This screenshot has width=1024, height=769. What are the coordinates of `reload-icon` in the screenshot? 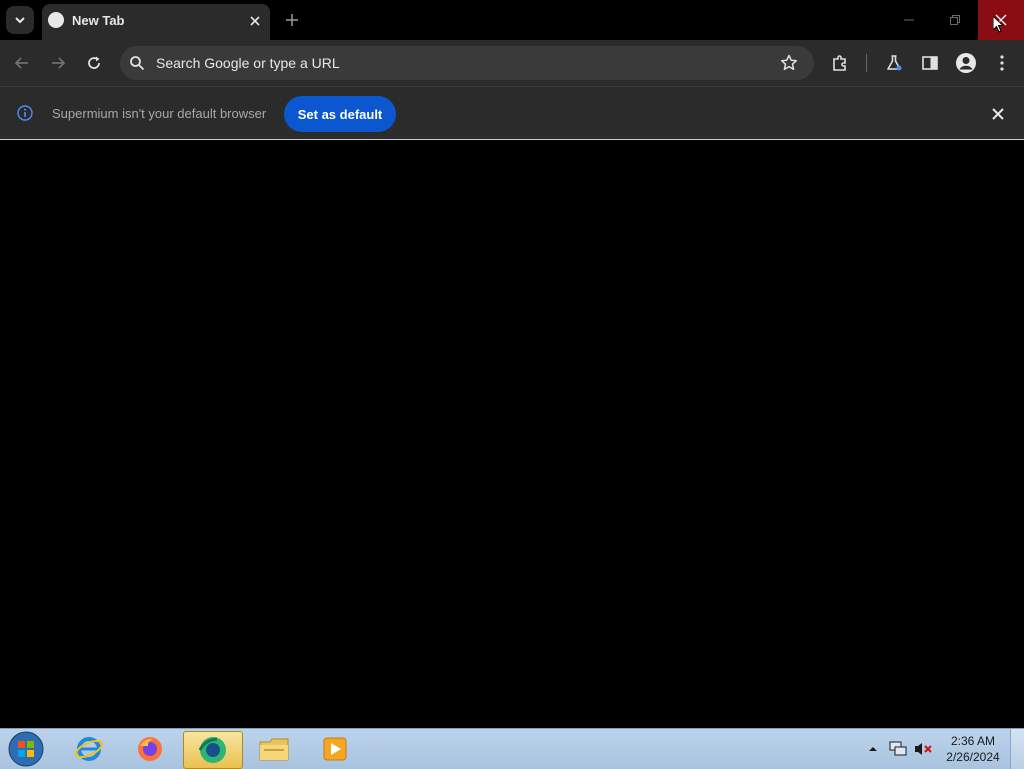 It's located at (94, 62).